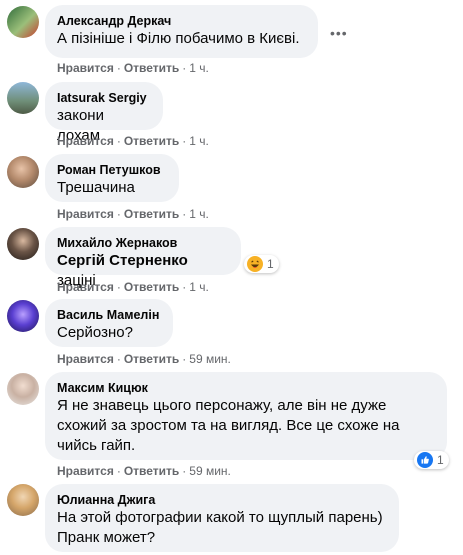 The image size is (463, 555). Describe the element at coordinates (339, 33) in the screenshot. I see `ellipsis-icon: •••` at that location.